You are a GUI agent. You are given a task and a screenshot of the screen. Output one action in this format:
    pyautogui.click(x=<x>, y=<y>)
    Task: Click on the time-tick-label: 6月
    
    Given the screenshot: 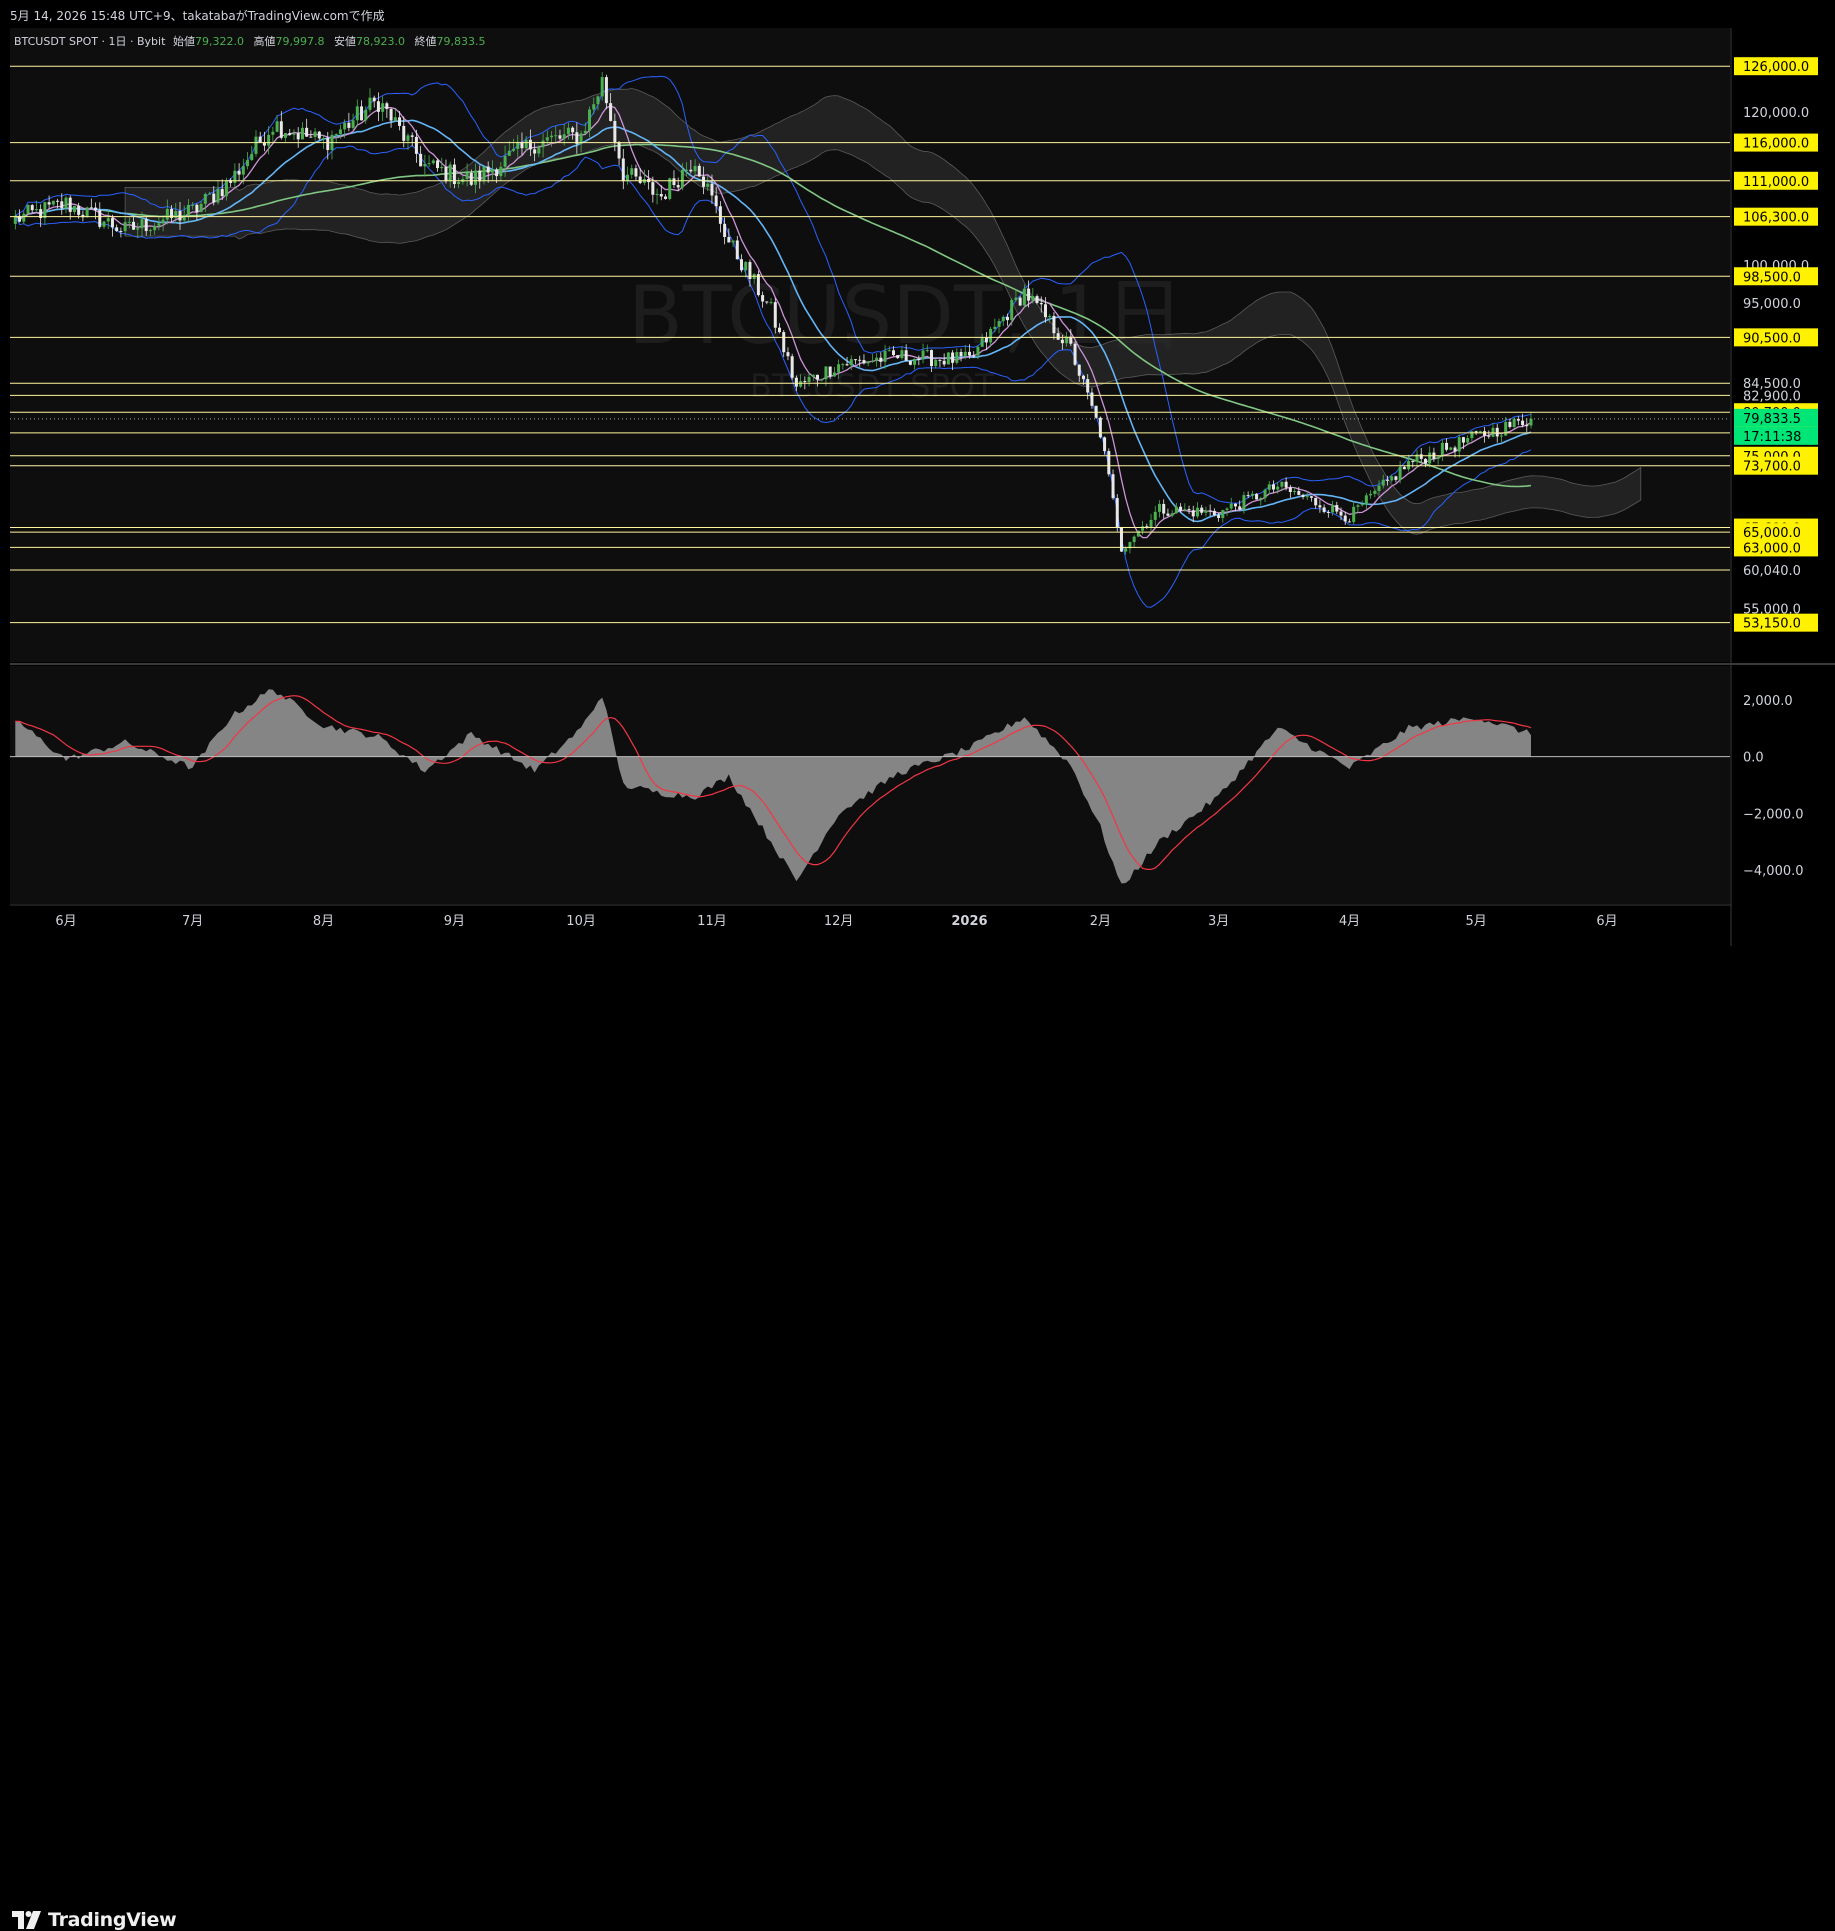 What is the action you would take?
    pyautogui.click(x=65, y=921)
    